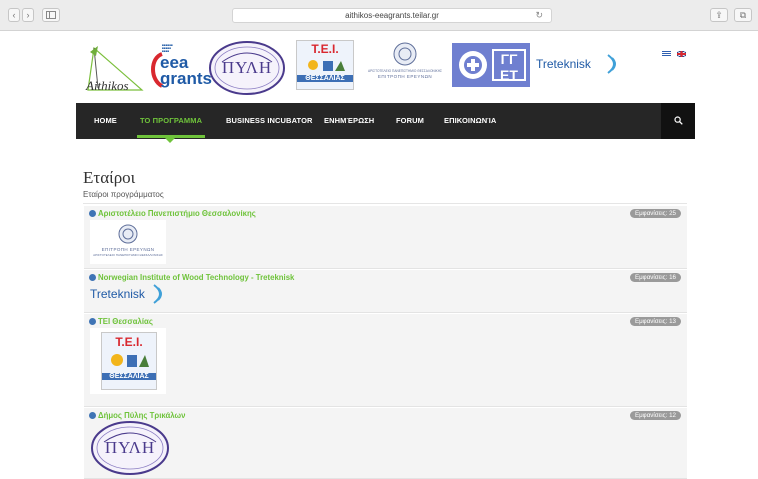  I want to click on forward-button: ›, so click(28, 15).